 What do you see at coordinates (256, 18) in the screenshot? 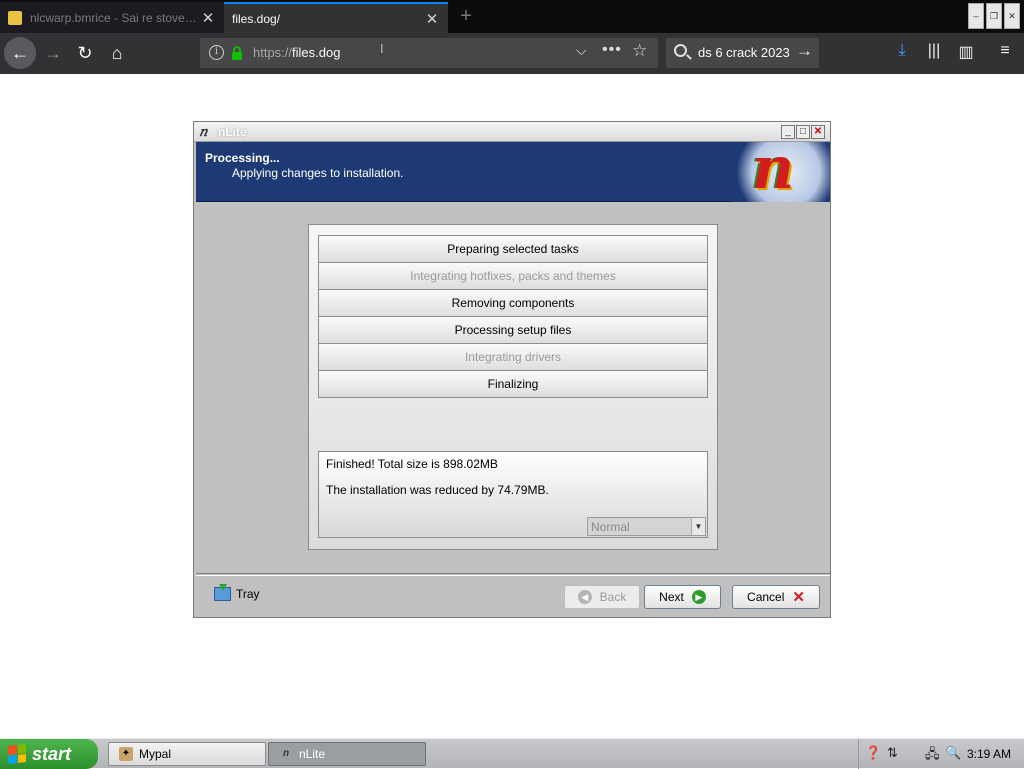
I see `tab-title: files.dog/` at bounding box center [256, 18].